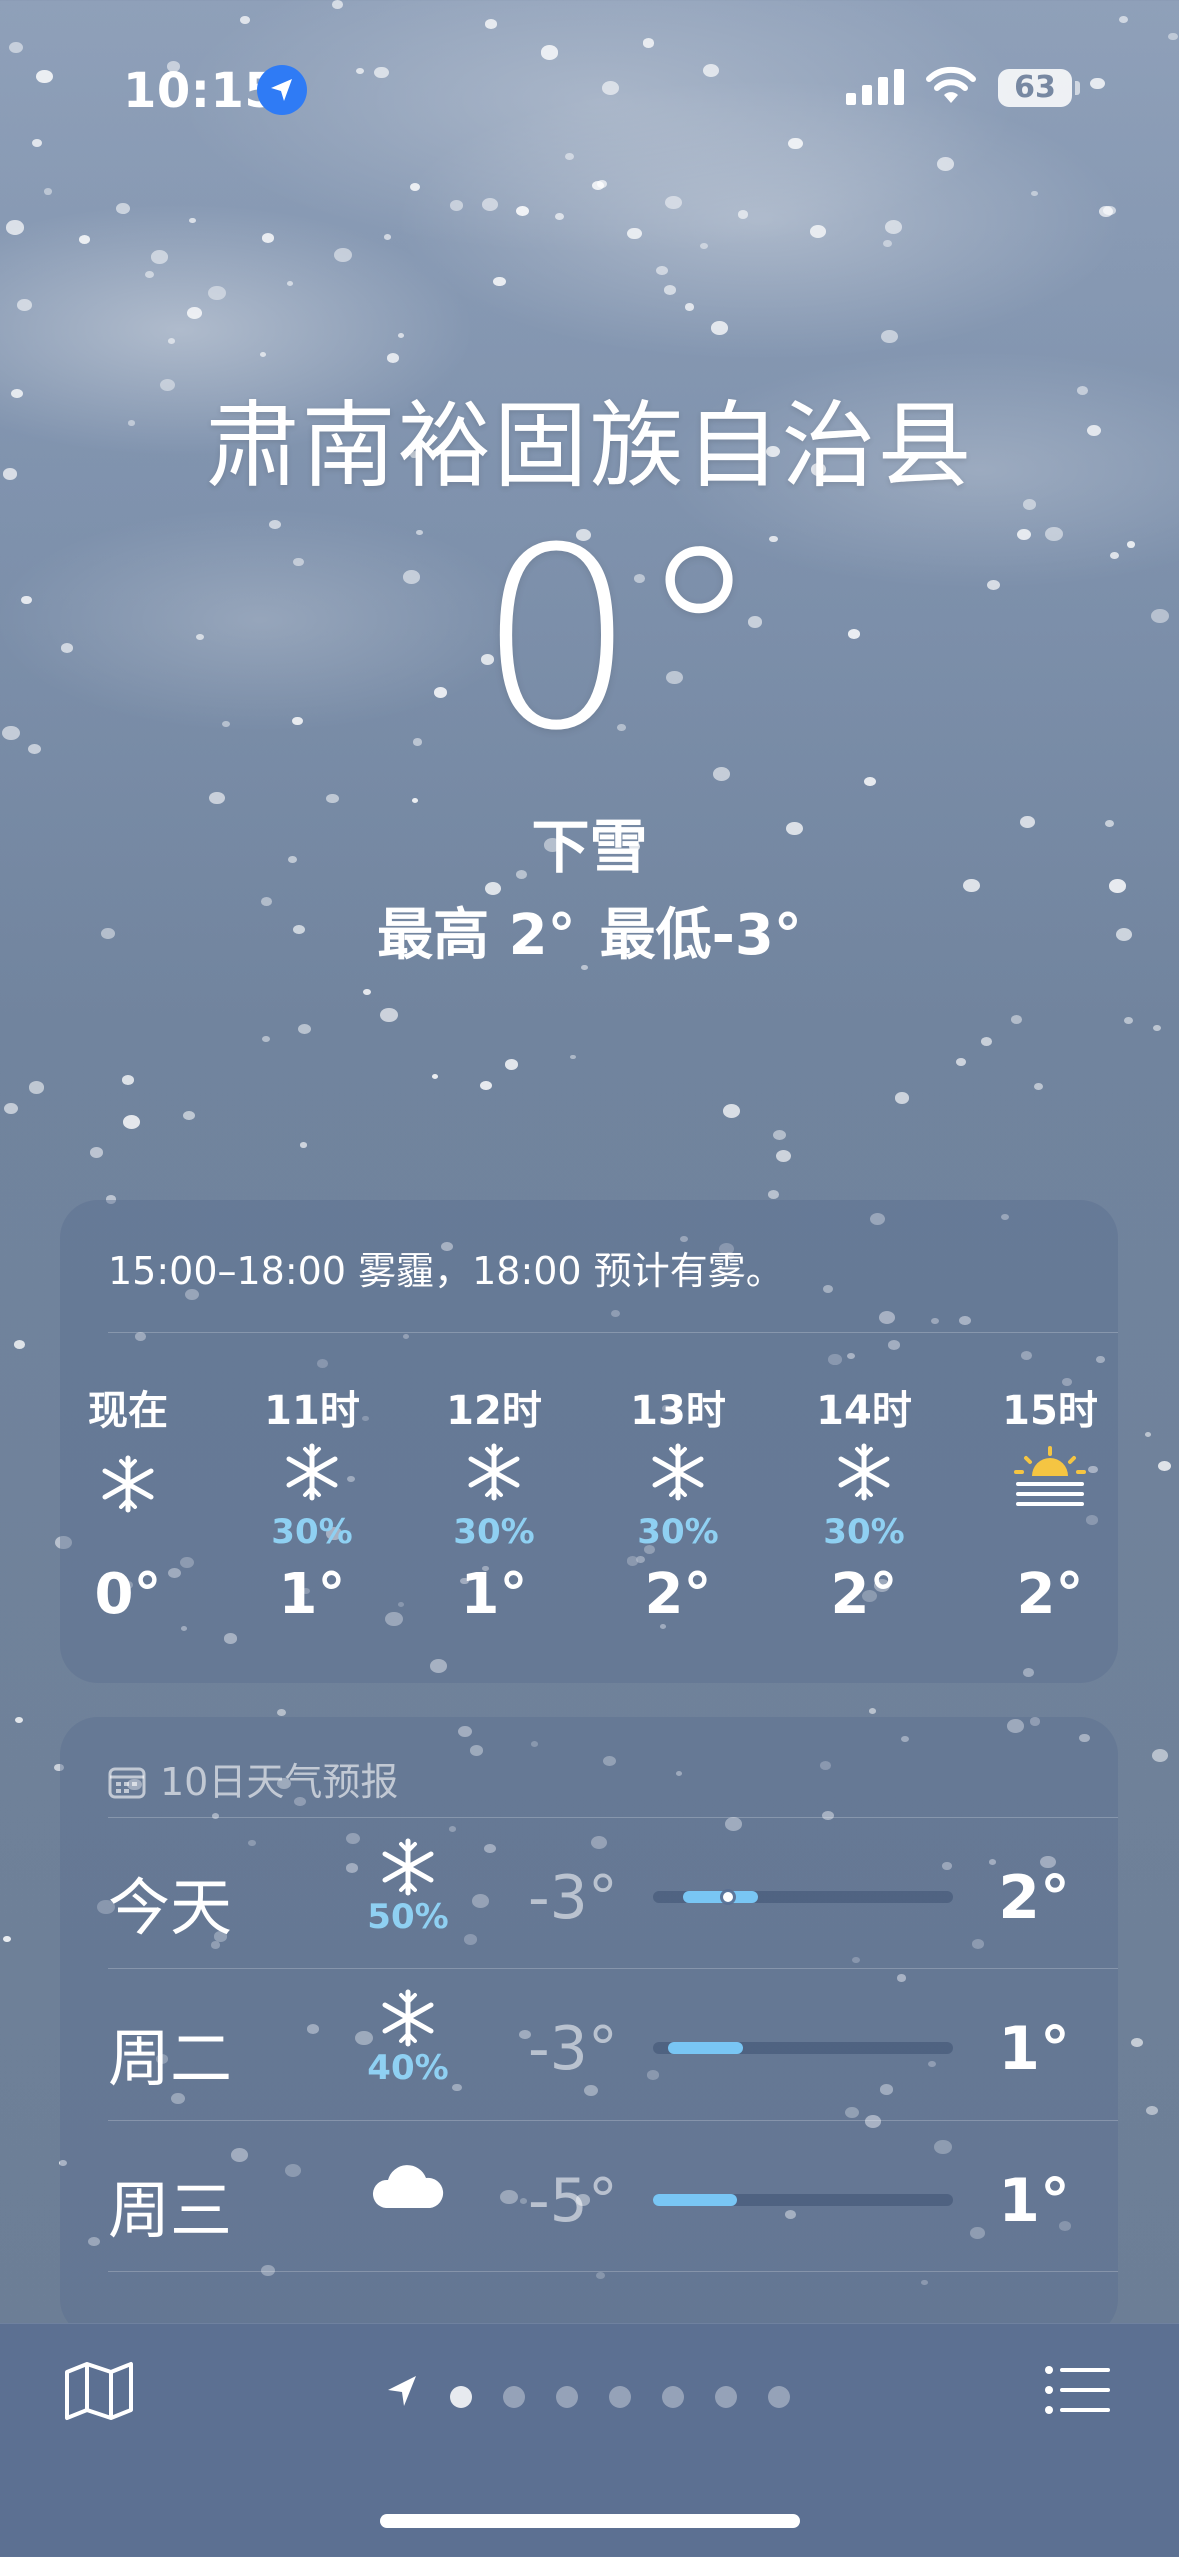  Describe the element at coordinates (590, 2521) in the screenshot. I see `home-indicator` at that location.